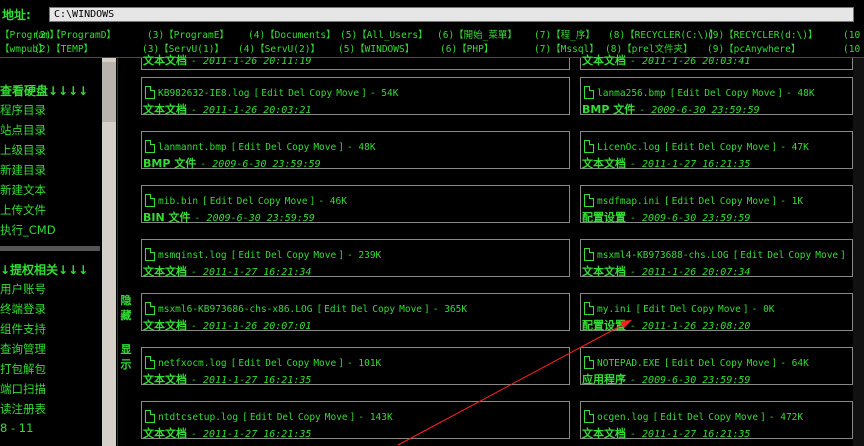  I want to click on arrow-line, so click(513, 383).